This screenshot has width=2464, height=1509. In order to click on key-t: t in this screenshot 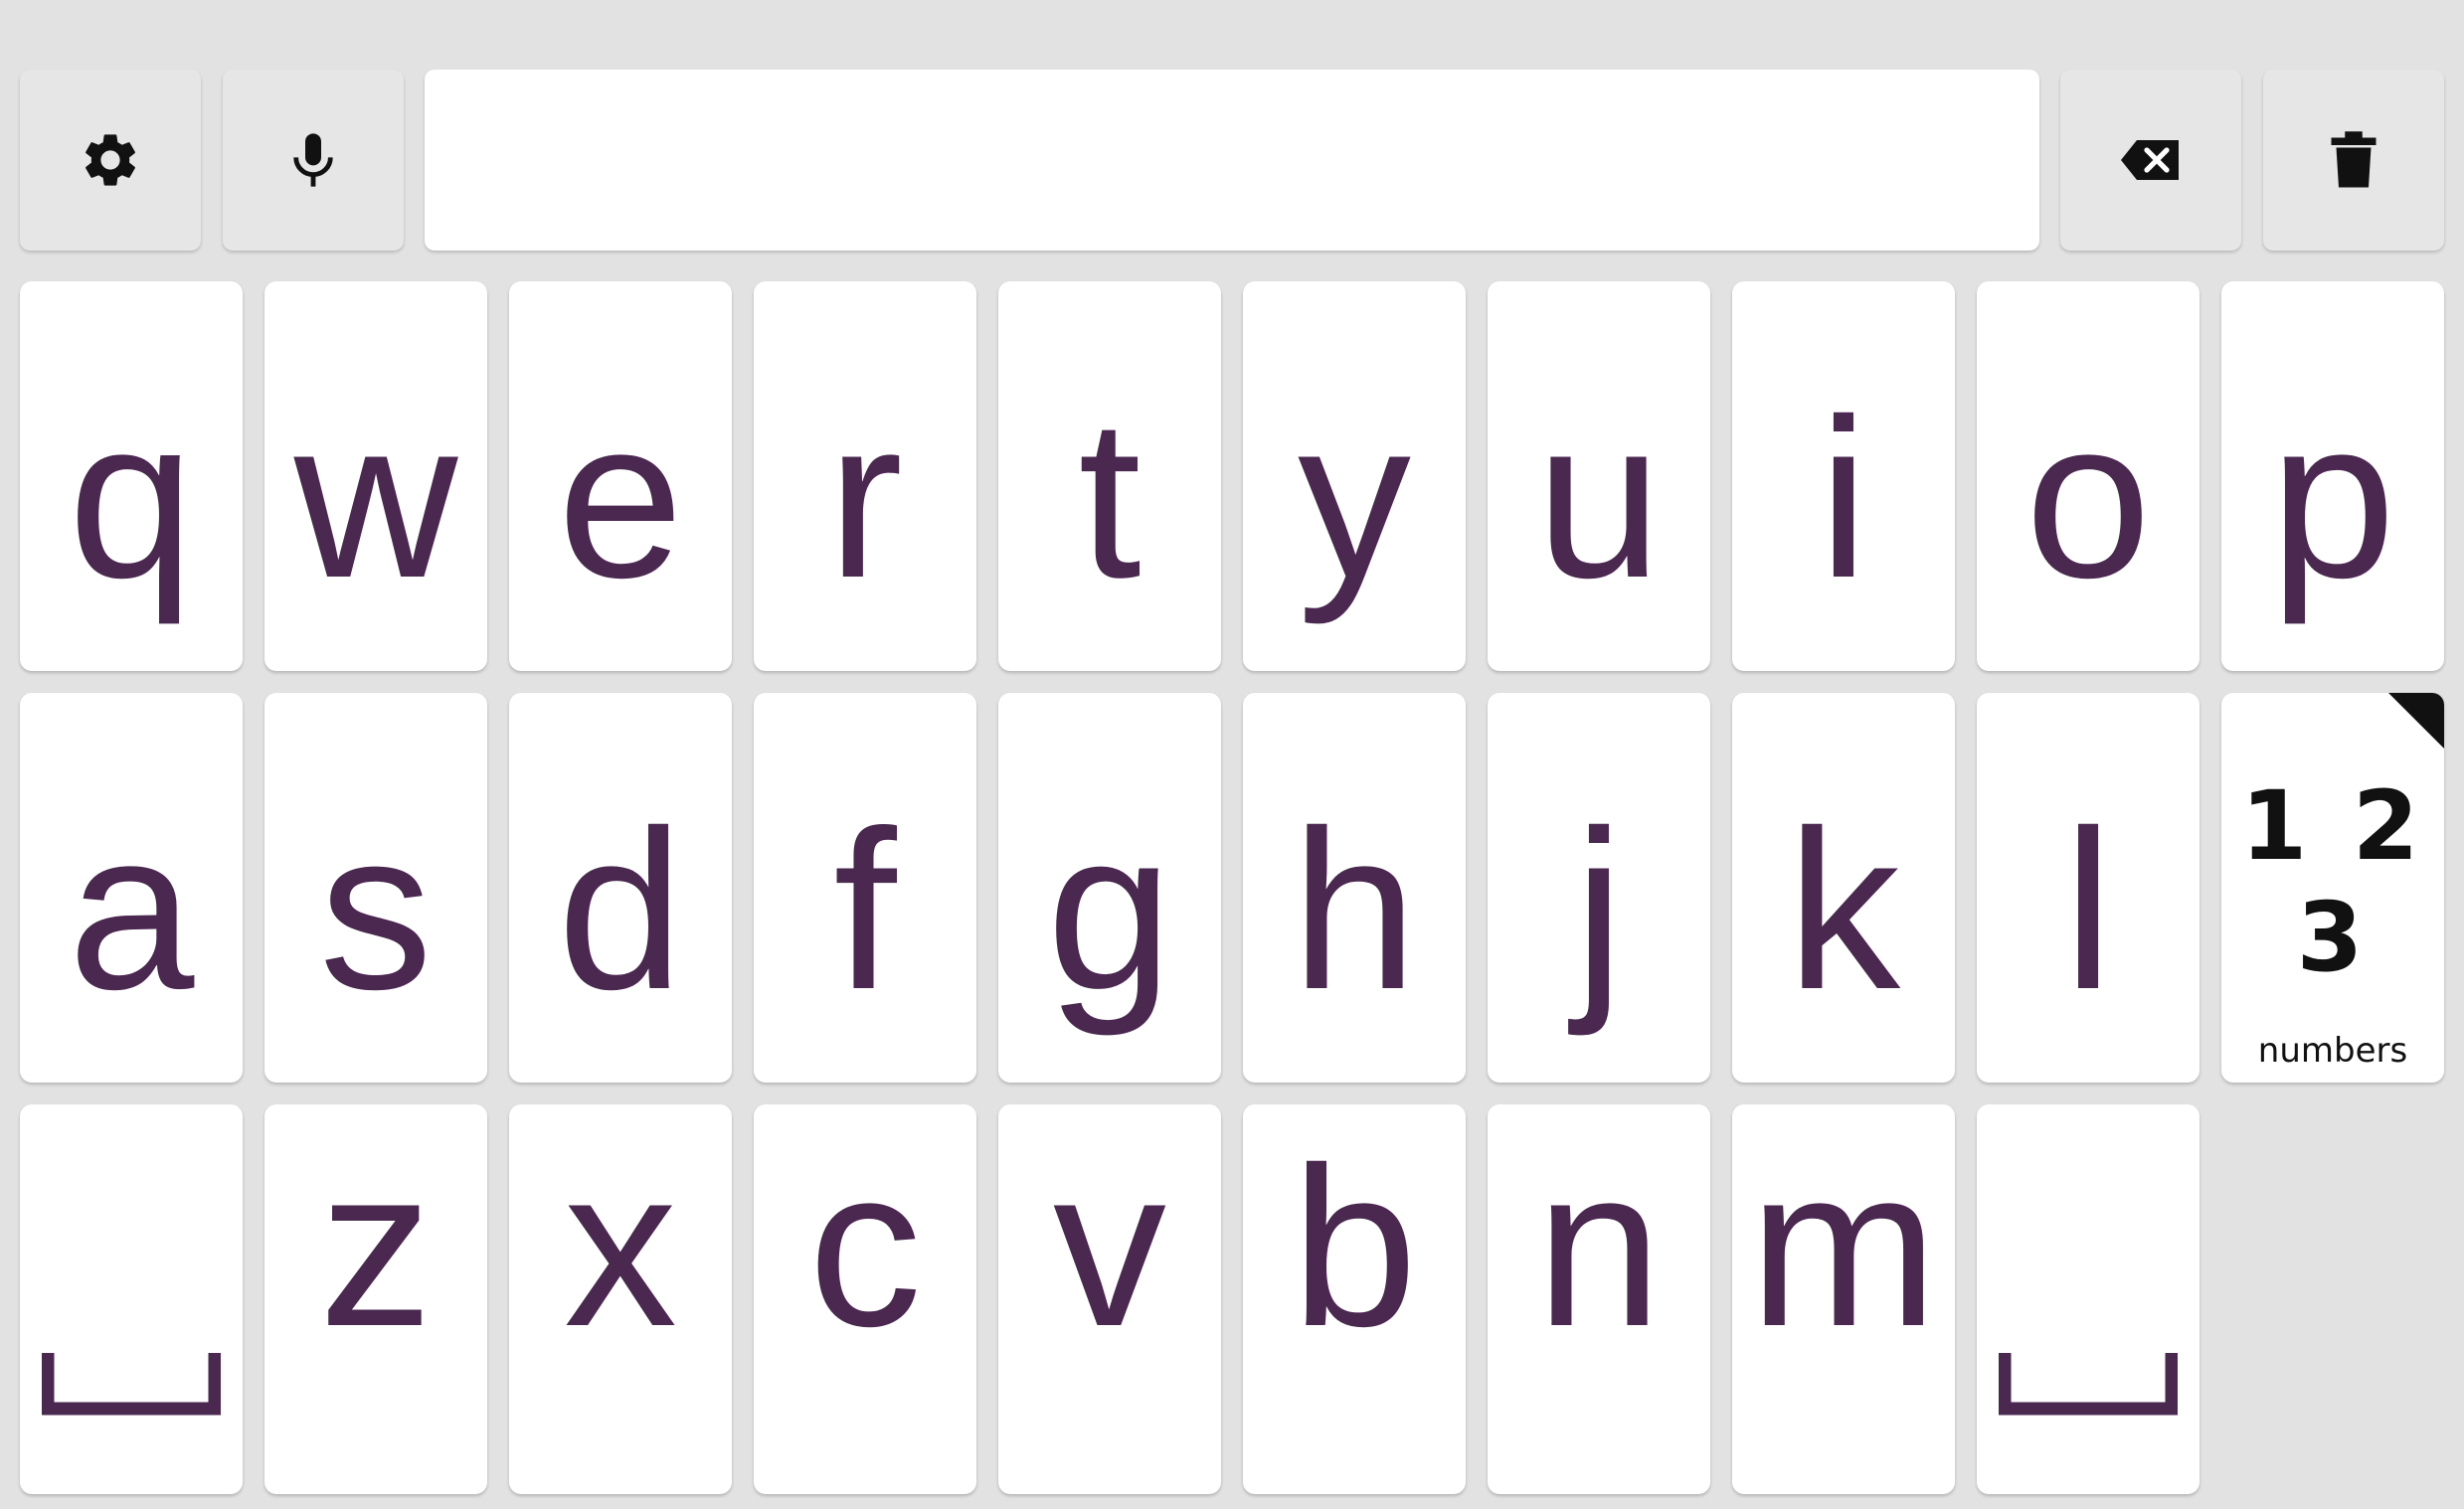, I will do `click(1109, 476)`.